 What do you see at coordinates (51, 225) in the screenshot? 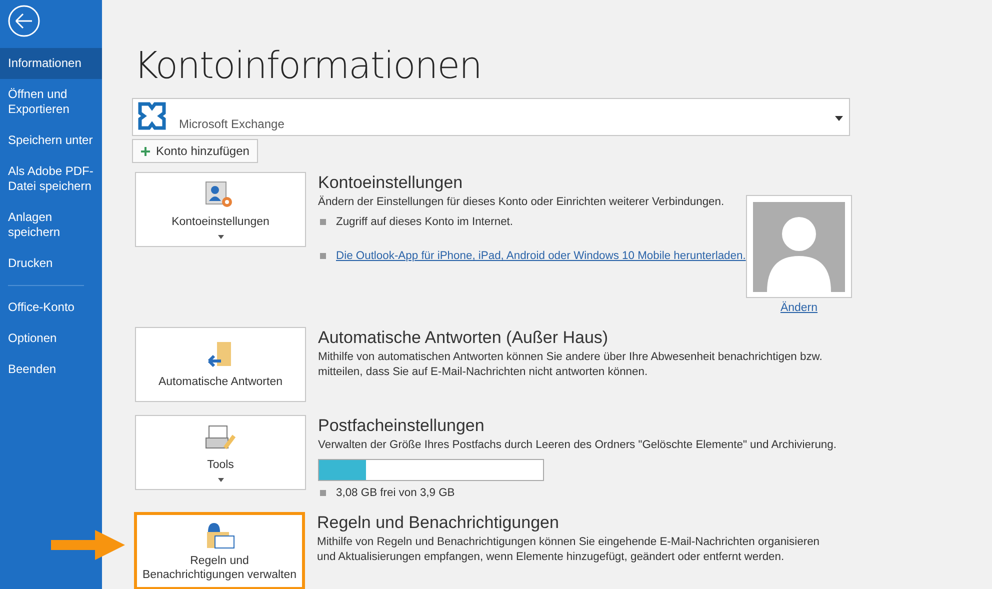
I see `sidebar-item: Anlagen speichern` at bounding box center [51, 225].